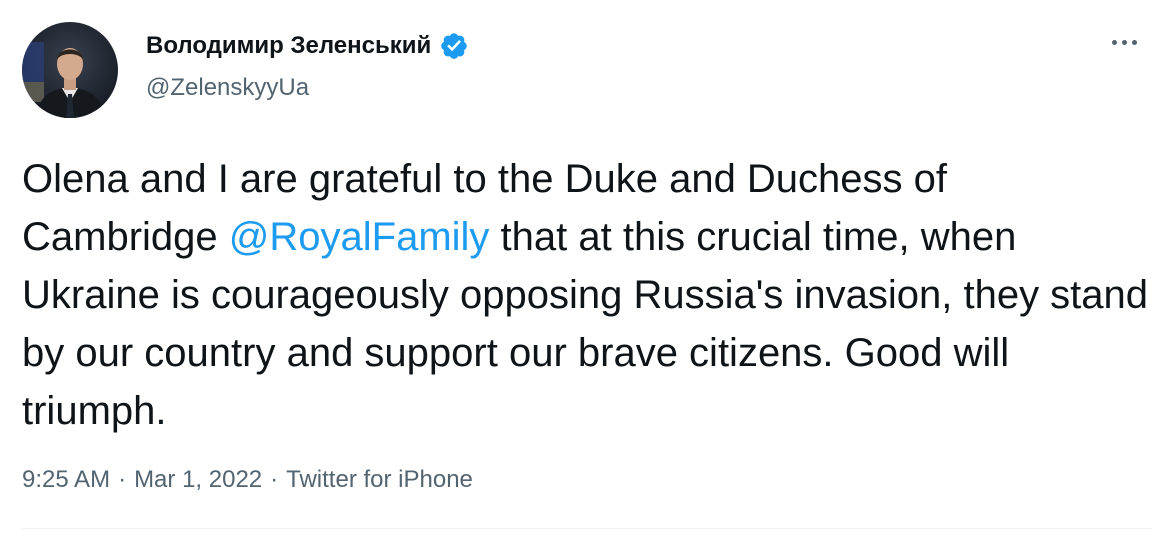  What do you see at coordinates (70, 70) in the screenshot?
I see `avatar` at bounding box center [70, 70].